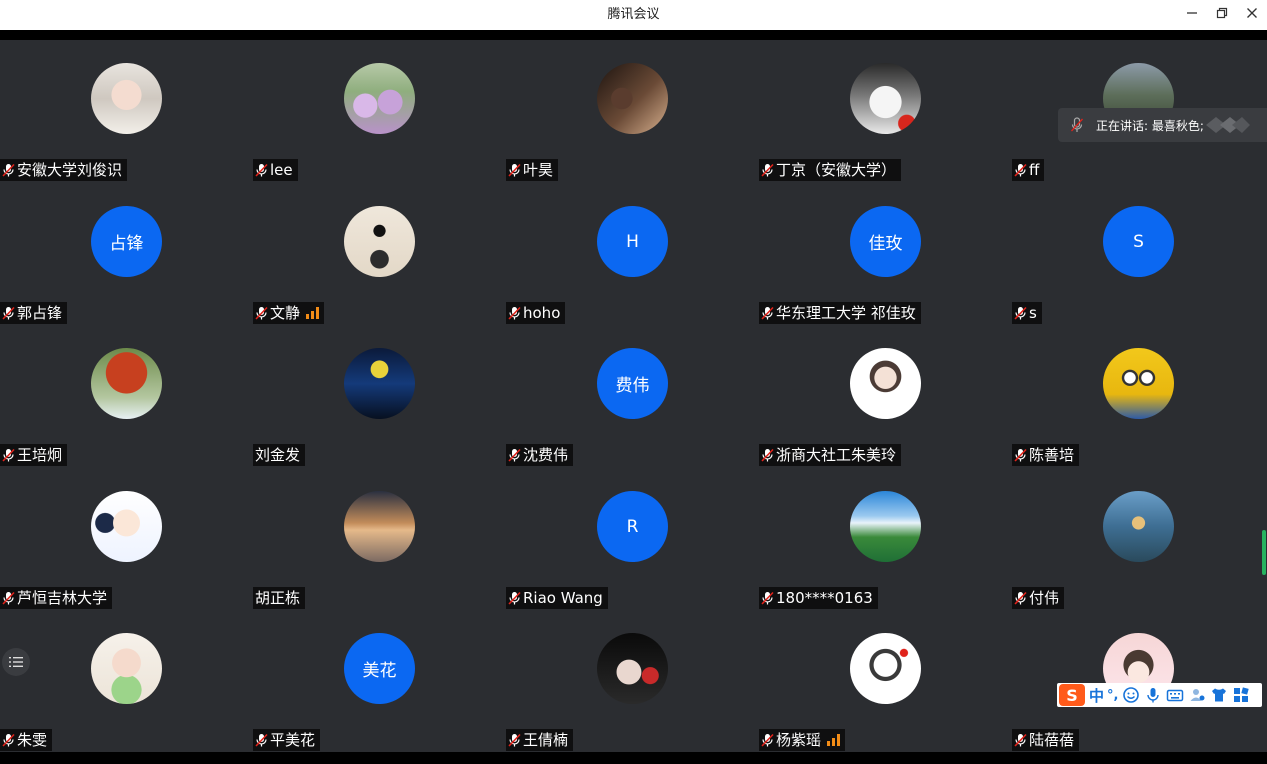 The image size is (1267, 764). Describe the element at coordinates (1219, 695) in the screenshot. I see `shirt-icon` at that location.